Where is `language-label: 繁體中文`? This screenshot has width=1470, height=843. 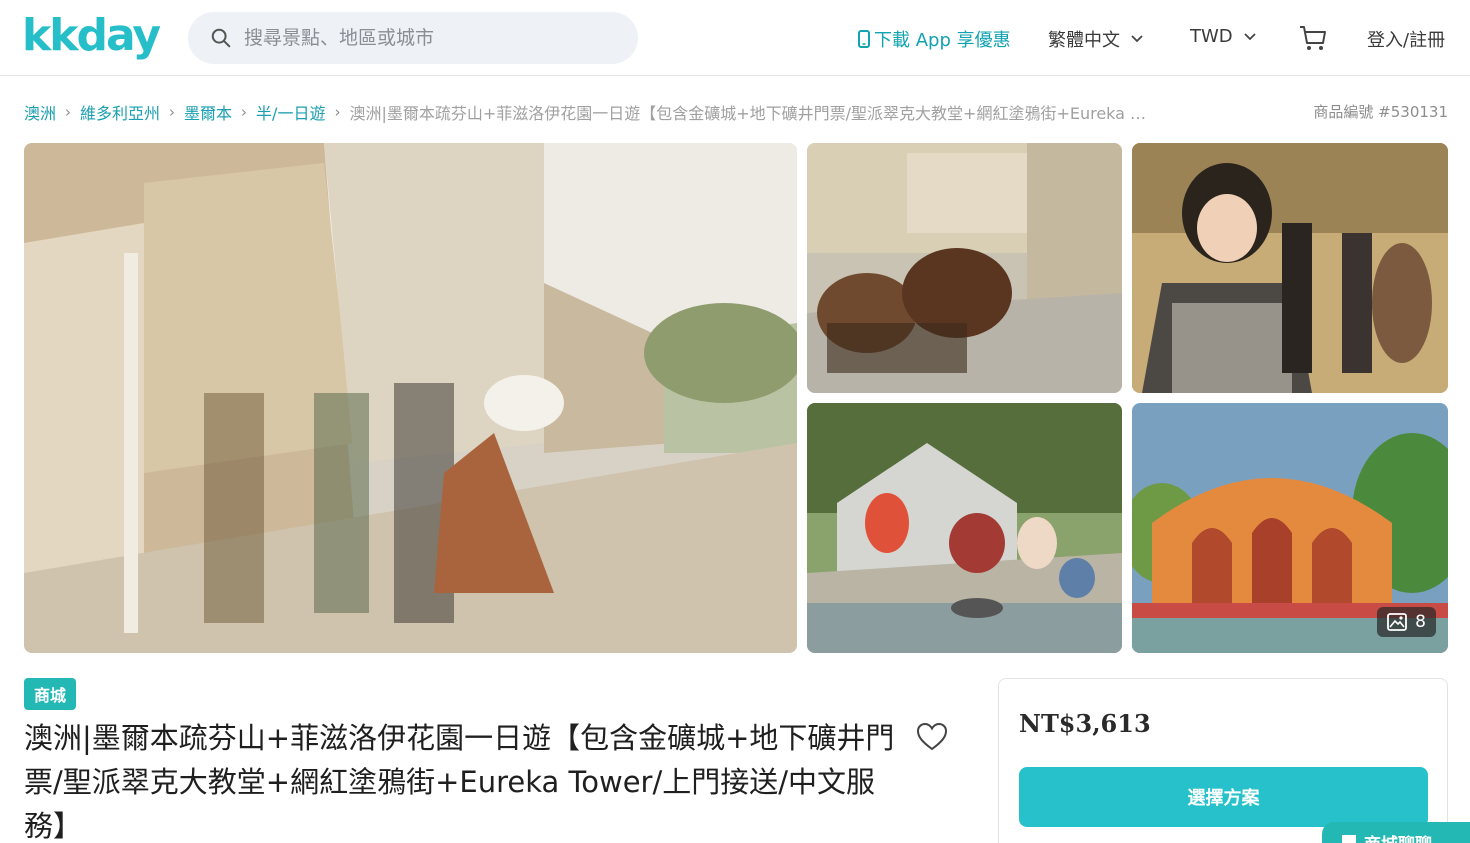
language-label: 繁體中文 is located at coordinates (1084, 40).